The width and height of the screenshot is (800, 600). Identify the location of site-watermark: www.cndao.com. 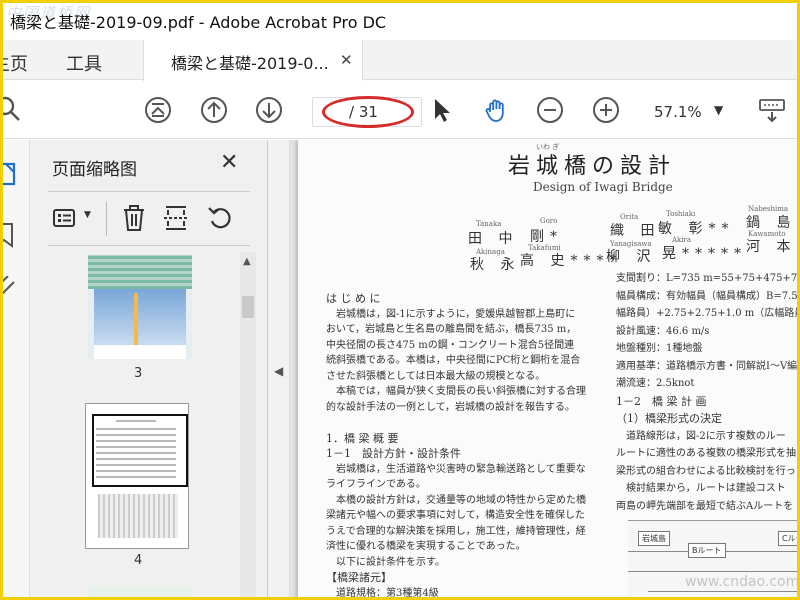
(742, 582).